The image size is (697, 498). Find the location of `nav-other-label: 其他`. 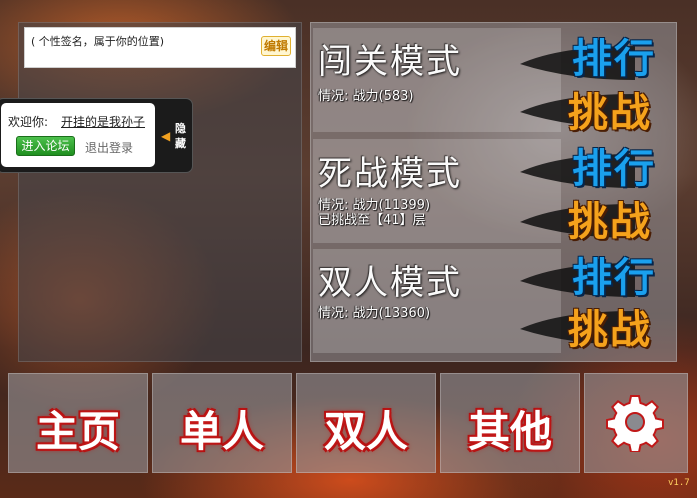

nav-other-label: 其他 is located at coordinates (509, 431).